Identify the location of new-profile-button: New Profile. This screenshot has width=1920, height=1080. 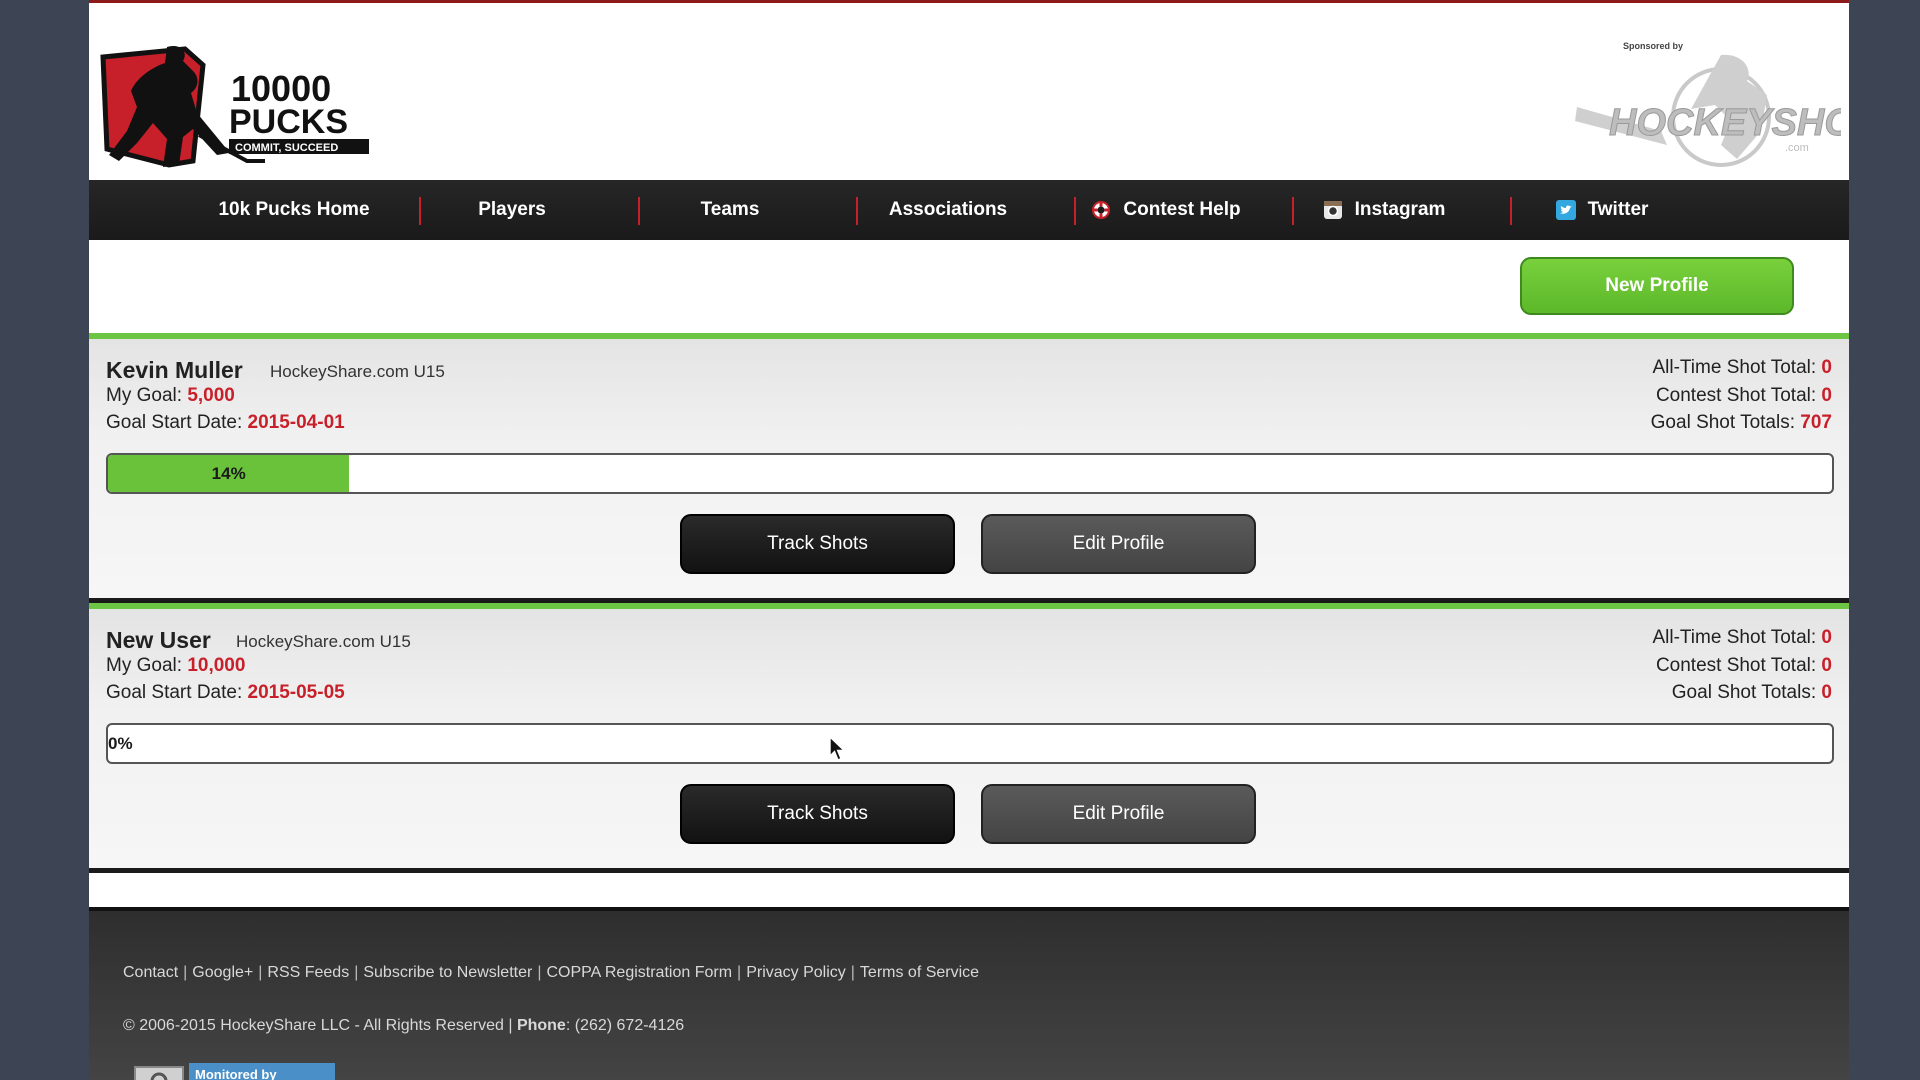
(1657, 286).